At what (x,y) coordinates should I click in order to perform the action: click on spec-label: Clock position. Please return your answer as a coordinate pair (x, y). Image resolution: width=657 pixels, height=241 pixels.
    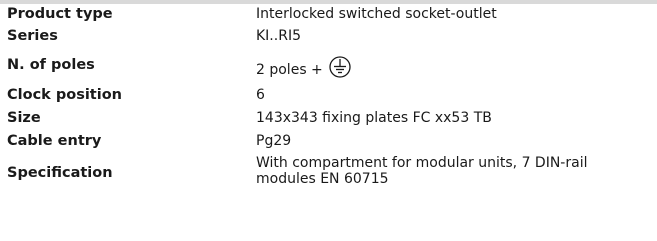
    Looking at the image, I should click on (64, 95).